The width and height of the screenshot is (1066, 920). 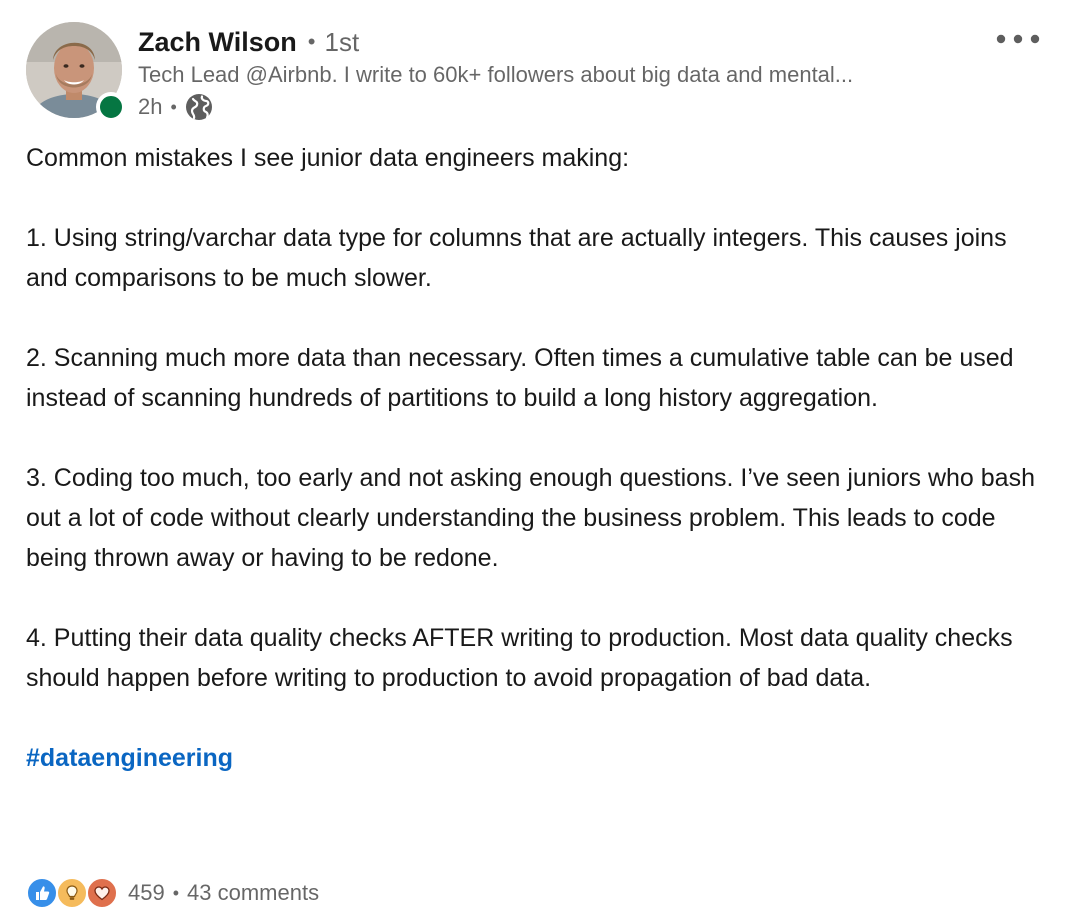 I want to click on post-meta: 2h •, so click(x=175, y=107).